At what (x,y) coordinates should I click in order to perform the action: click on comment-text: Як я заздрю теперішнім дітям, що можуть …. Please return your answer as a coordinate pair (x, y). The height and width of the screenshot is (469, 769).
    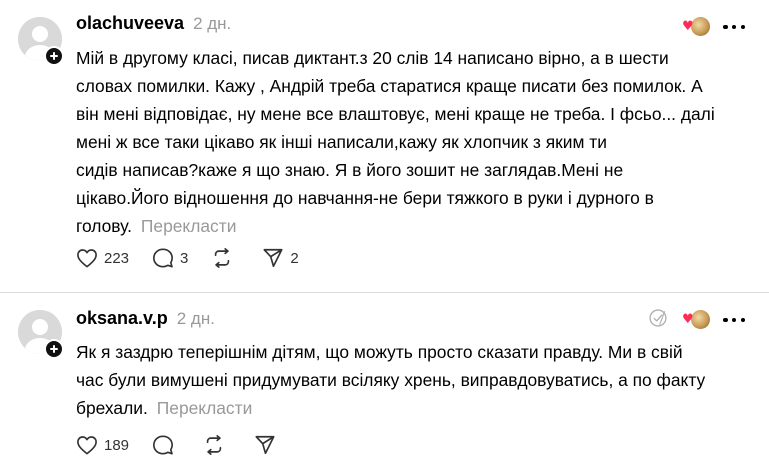
    Looking at the image, I should click on (390, 380).